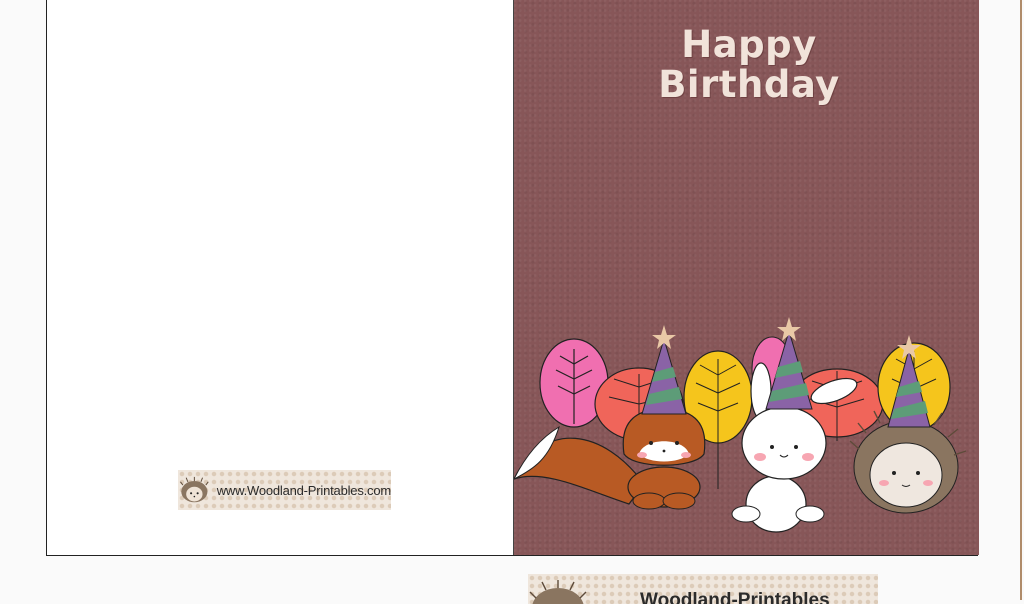 Image resolution: width=1024 pixels, height=604 pixels. I want to click on greeting-title: Happy Birthday, so click(749, 65).